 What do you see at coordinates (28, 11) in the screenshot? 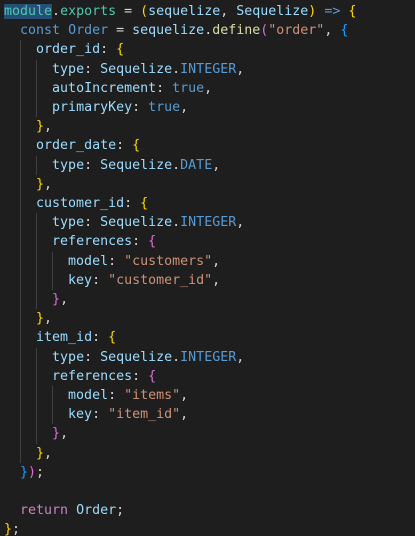
I see `code-token: module` at bounding box center [28, 11].